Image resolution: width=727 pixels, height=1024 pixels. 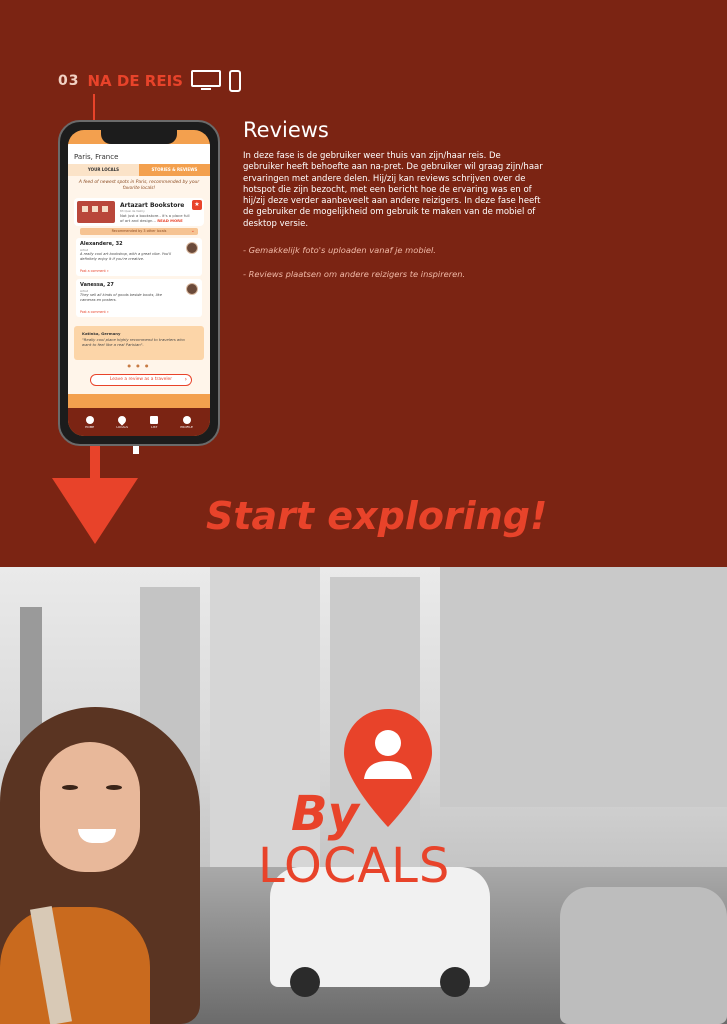 I want to click on location-pin-icon, so click(x=122, y=419).